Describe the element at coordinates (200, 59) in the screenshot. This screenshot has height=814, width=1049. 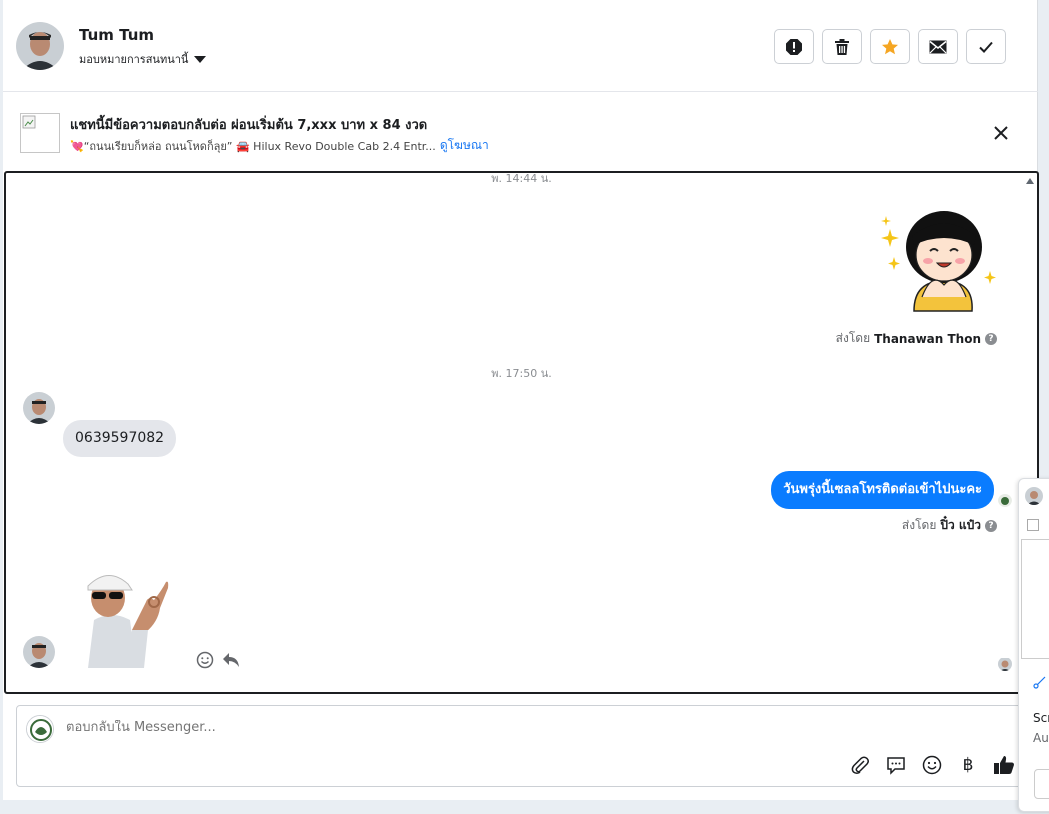
I see `caret-down-icon` at that location.